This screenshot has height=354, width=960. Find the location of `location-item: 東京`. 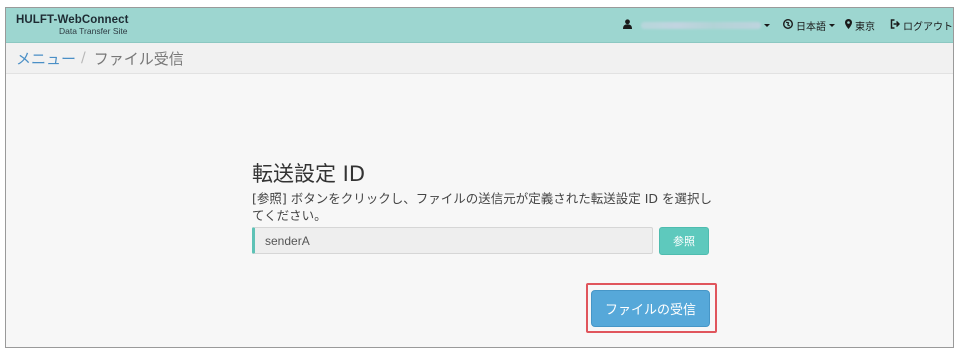

location-item: 東京 is located at coordinates (860, 25).